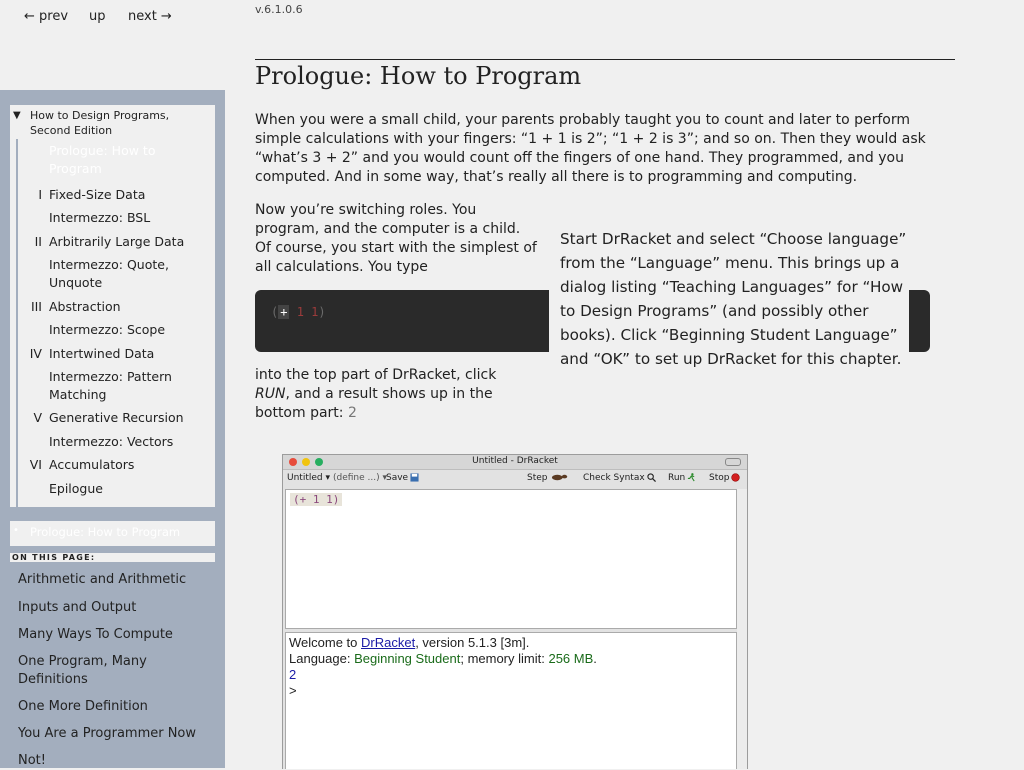 This screenshot has width=1024, height=770. What do you see at coordinates (360, 478) in the screenshot?
I see `define-menu-button: (define ...) ▾` at bounding box center [360, 478].